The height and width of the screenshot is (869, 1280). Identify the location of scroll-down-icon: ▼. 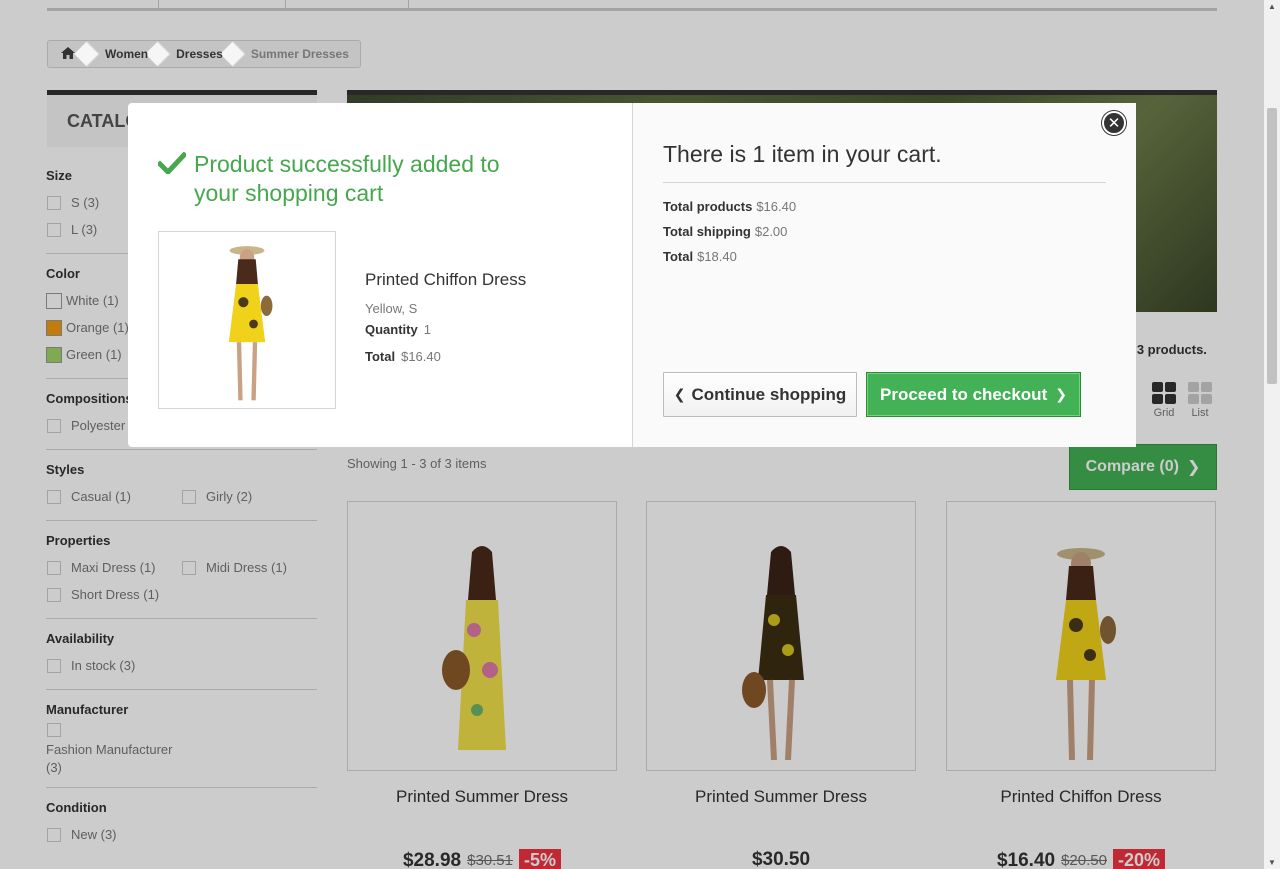
(1272, 862).